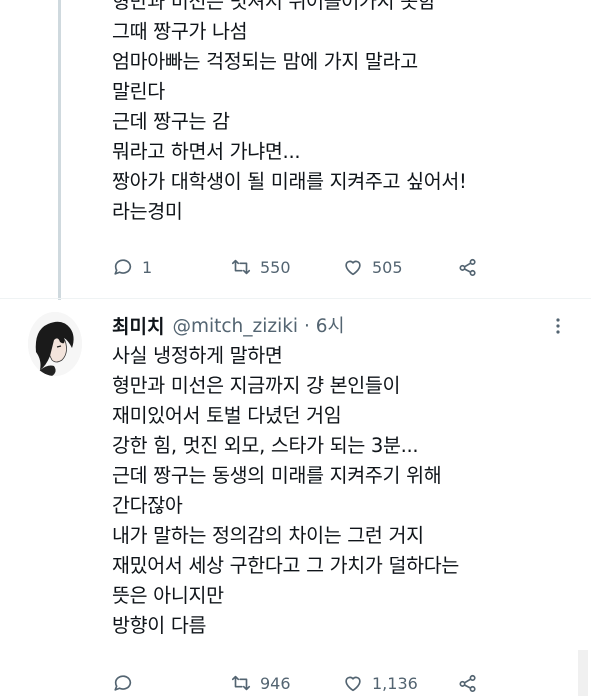 This screenshot has height=696, width=591. What do you see at coordinates (147, 267) in the screenshot?
I see `reply-count: 1` at bounding box center [147, 267].